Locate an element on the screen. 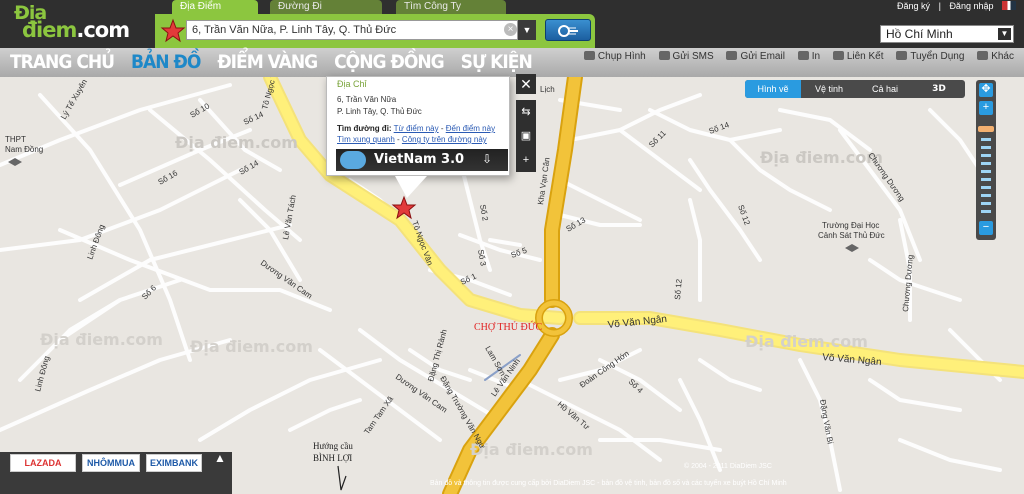 The height and width of the screenshot is (494, 1024). email-icon is located at coordinates (732, 55).